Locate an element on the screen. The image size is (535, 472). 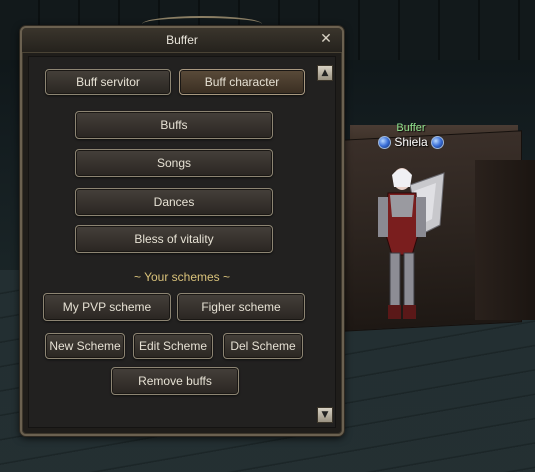
window-title: Buffer is located at coordinates (182, 40).